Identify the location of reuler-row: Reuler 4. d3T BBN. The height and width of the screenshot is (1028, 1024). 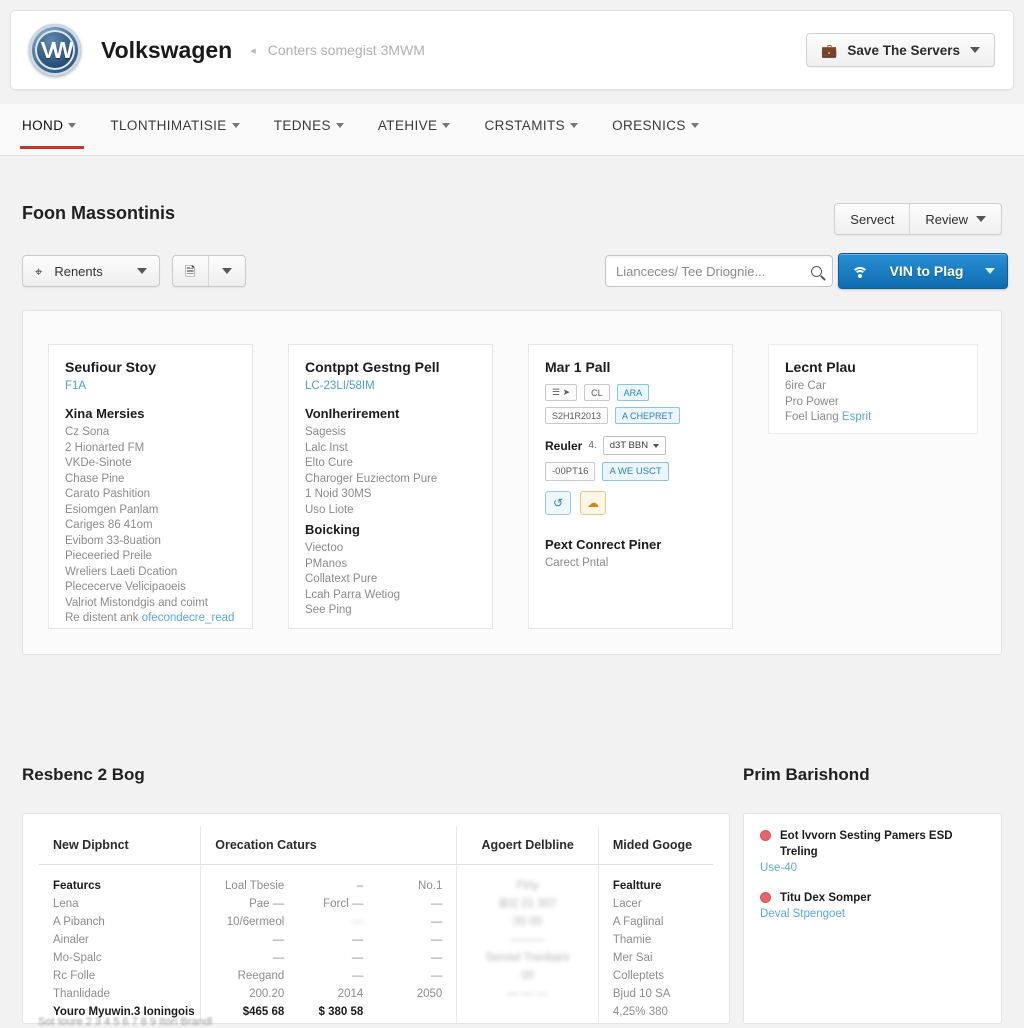
(630, 445).